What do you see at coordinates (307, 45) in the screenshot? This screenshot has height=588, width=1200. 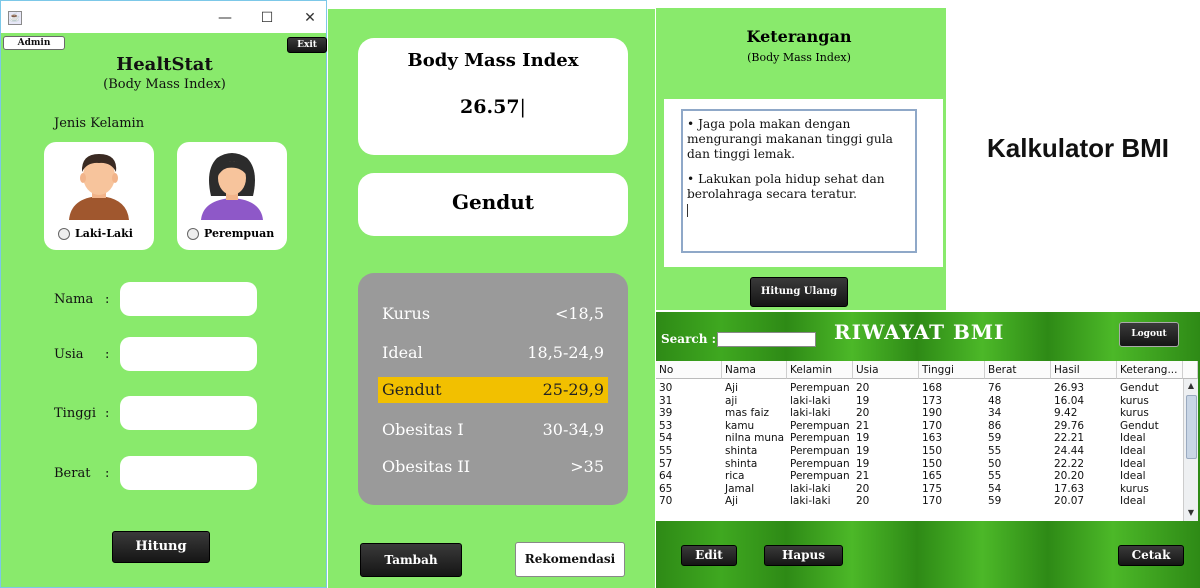 I see `exit-button: Exit` at bounding box center [307, 45].